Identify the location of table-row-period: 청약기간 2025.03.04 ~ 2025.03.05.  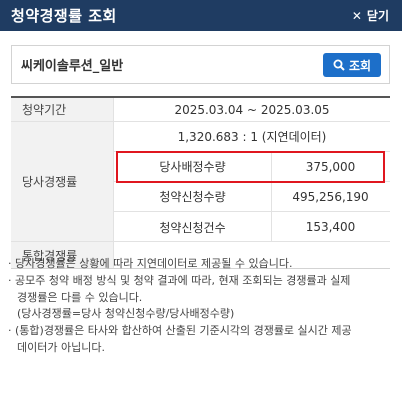
(200, 110).